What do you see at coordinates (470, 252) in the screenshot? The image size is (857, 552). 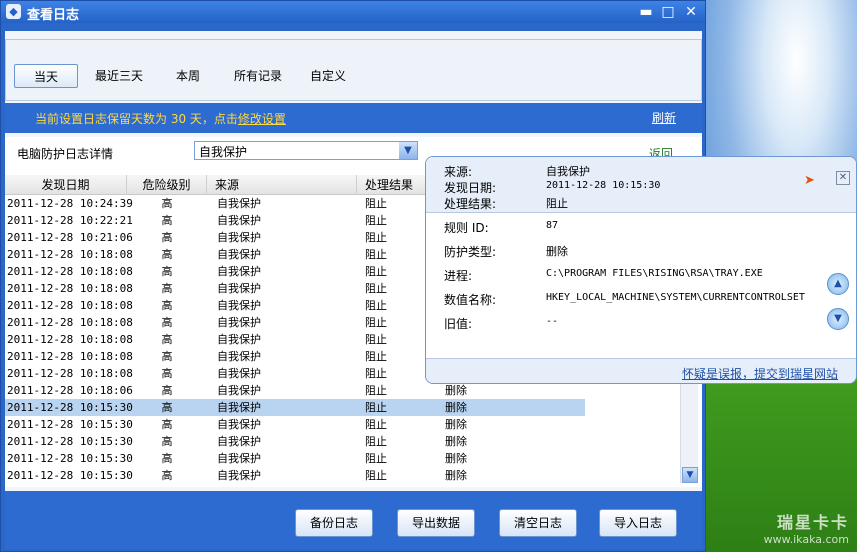 I see `popup-type-label: 防护类型:` at bounding box center [470, 252].